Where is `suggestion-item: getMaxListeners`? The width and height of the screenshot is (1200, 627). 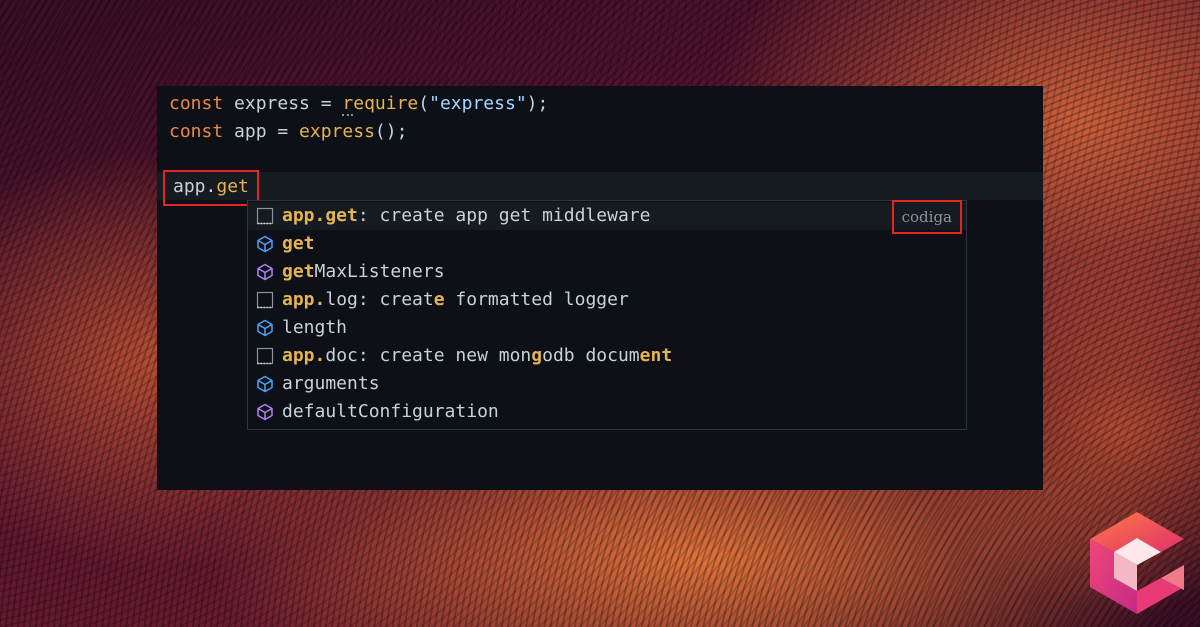
suggestion-item: getMaxListeners is located at coordinates (607, 272).